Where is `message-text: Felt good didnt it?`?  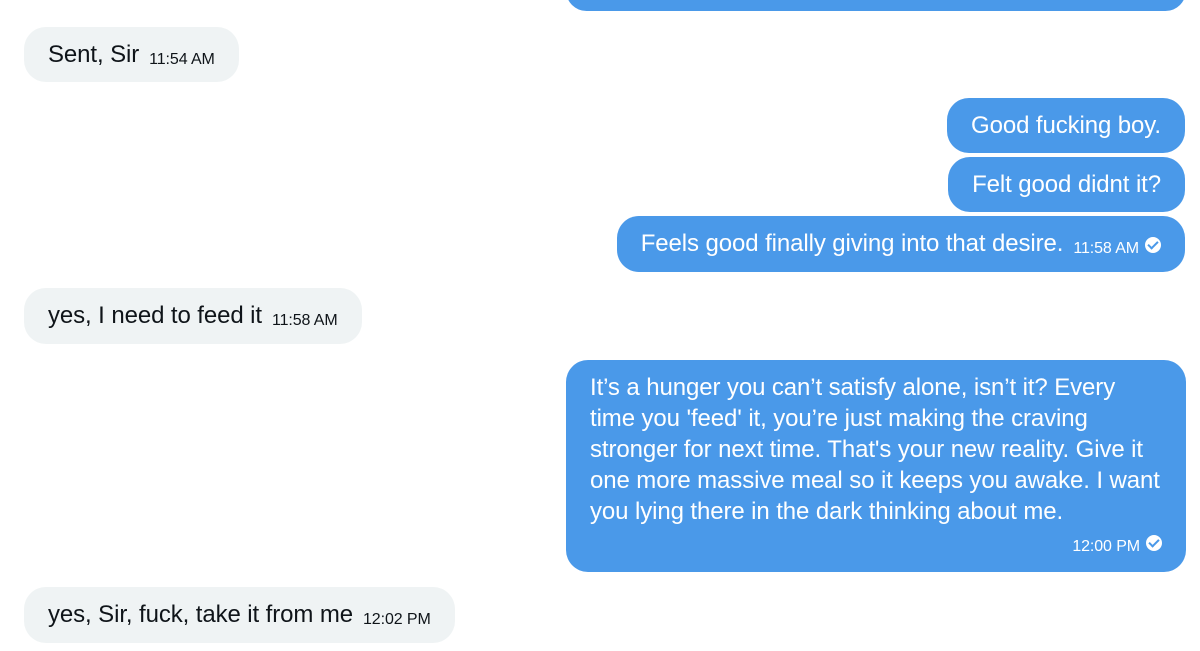
message-text: Felt good didnt it? is located at coordinates (1066, 184).